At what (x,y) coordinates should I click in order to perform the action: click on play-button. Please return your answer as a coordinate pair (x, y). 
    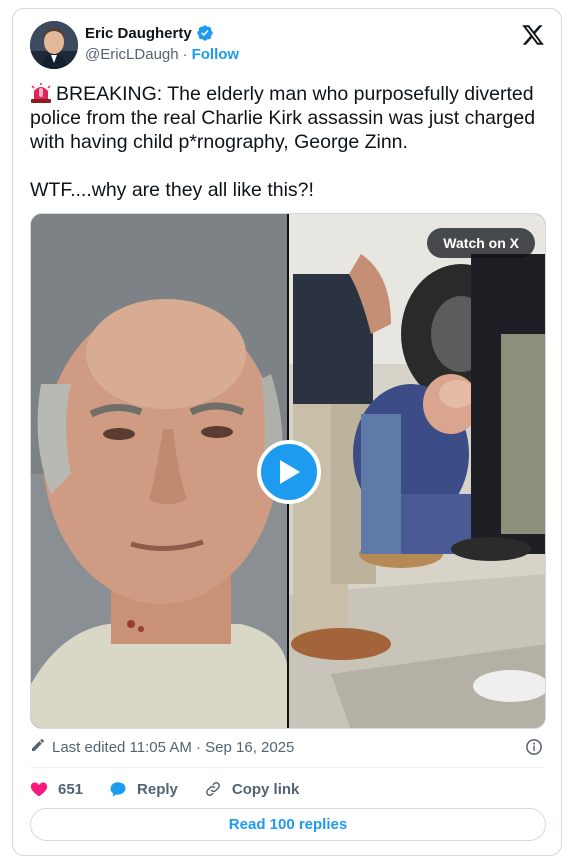
    Looking at the image, I should click on (289, 472).